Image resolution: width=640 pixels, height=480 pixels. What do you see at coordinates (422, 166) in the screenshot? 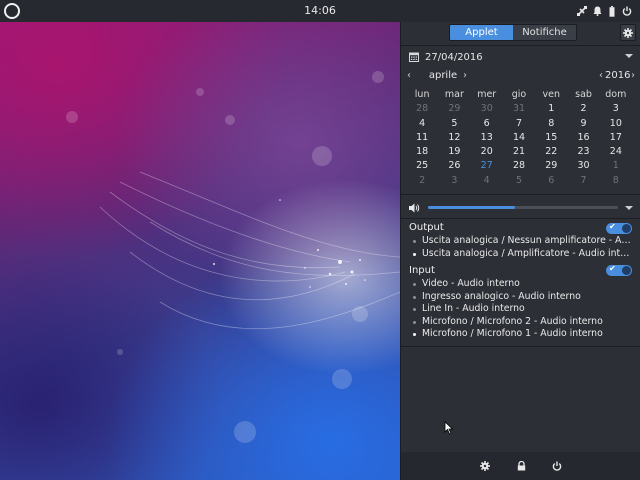
I see `calendar-day: 25` at bounding box center [422, 166].